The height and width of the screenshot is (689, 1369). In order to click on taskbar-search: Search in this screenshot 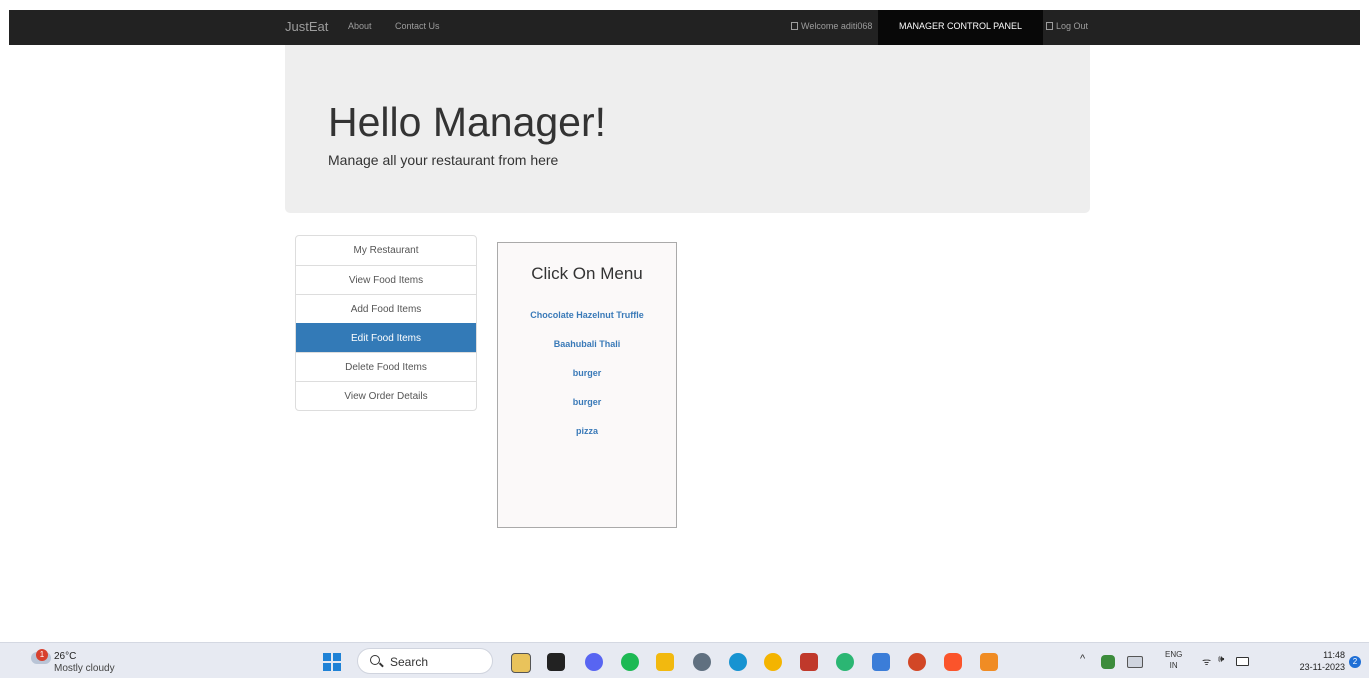, I will do `click(425, 661)`.